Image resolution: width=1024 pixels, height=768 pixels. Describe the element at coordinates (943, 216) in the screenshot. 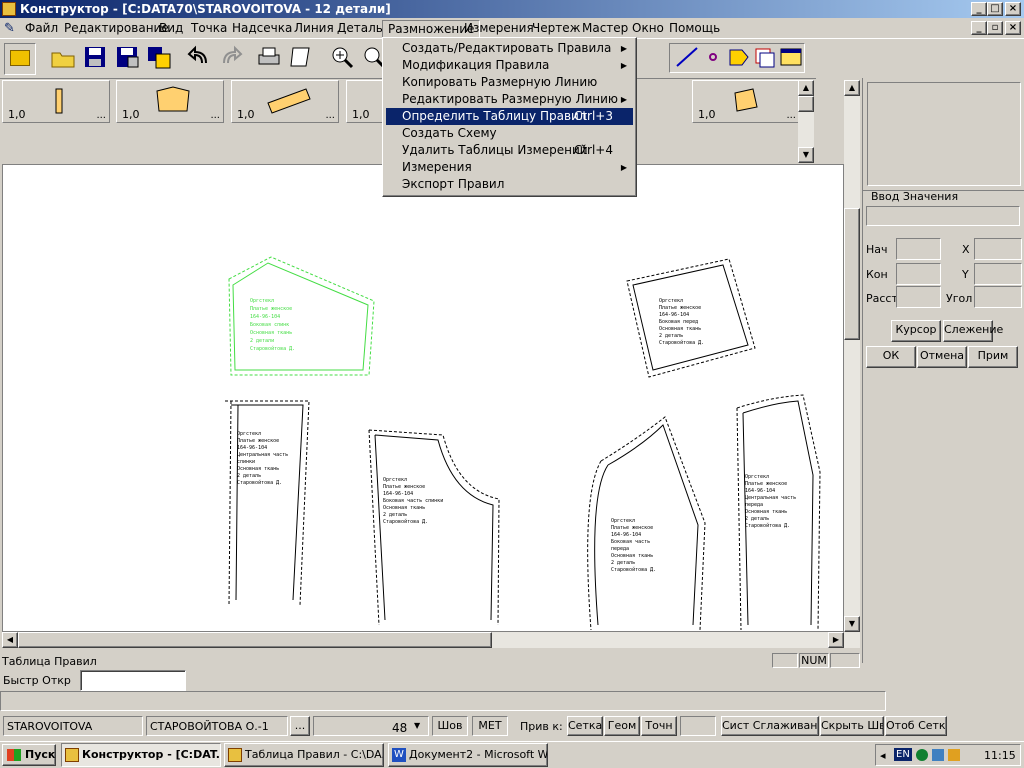

I see `value-input` at that location.